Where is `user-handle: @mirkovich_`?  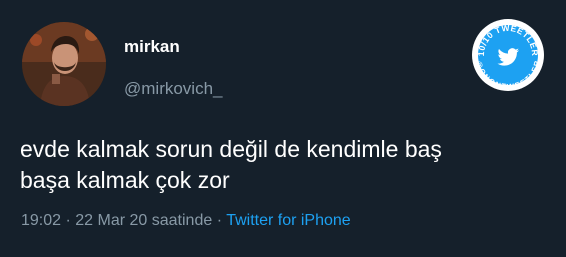
user-handle: @mirkovich_ is located at coordinates (173, 89).